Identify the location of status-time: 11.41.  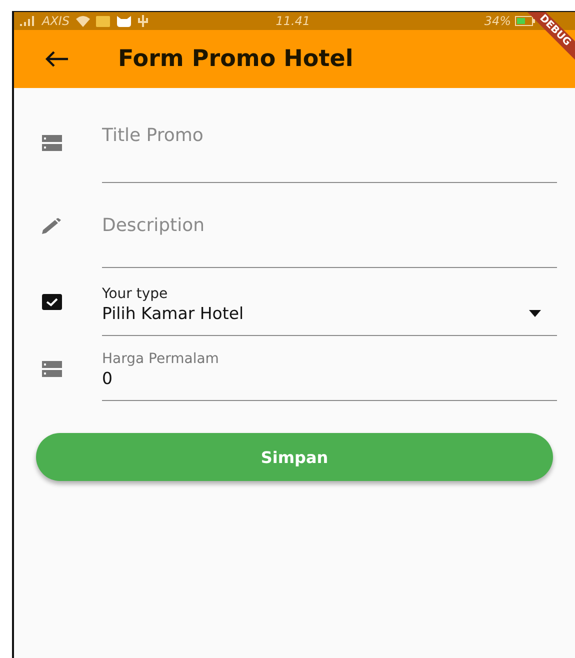
(293, 21).